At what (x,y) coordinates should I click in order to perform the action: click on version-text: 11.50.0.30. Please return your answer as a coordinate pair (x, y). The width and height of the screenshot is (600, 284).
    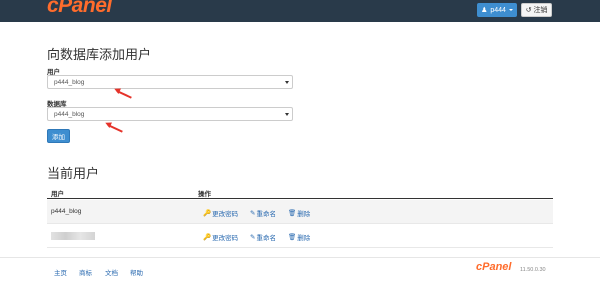
    Looking at the image, I should click on (533, 270).